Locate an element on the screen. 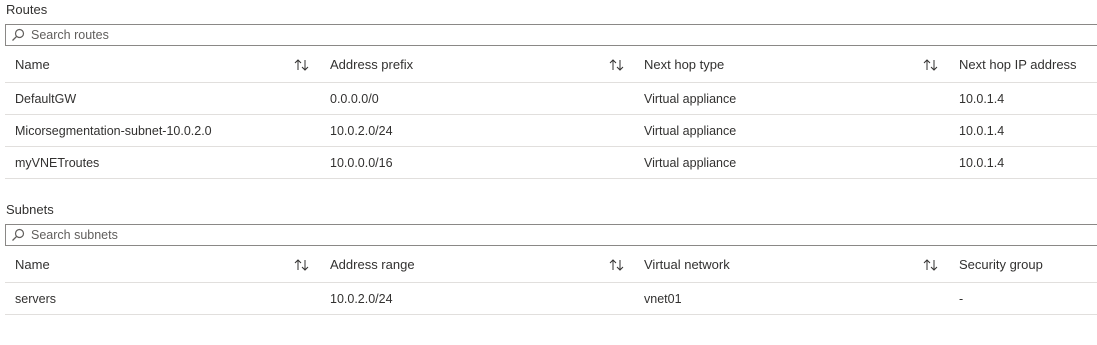  table-row: servers 10.0.2.0/24 vnet01 - is located at coordinates (551, 299).